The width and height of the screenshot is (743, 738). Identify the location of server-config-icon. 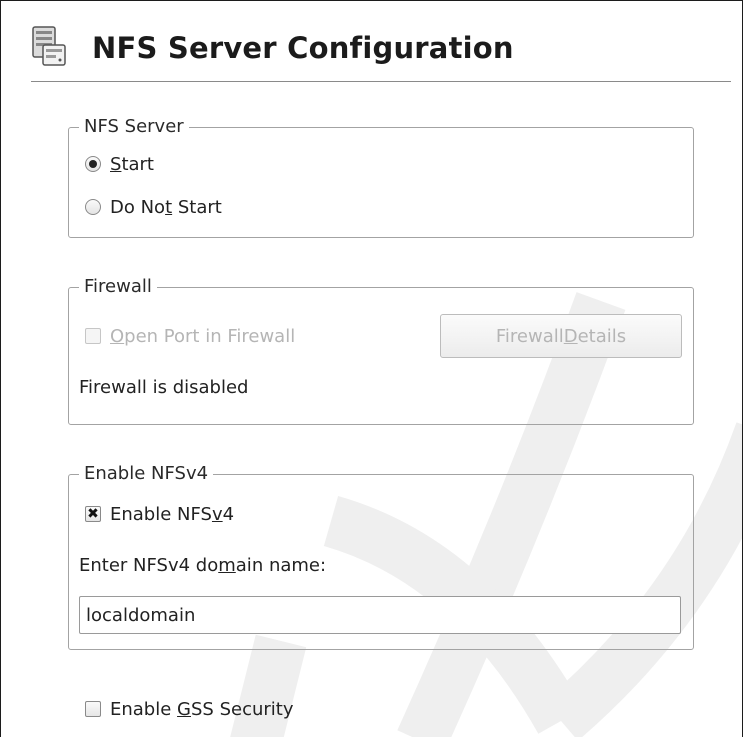
(49, 46).